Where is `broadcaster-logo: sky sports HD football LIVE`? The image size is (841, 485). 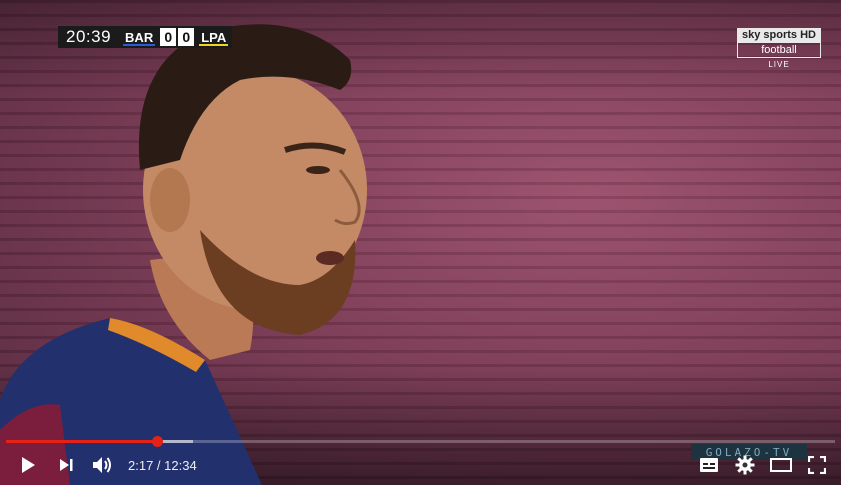 broadcaster-logo: sky sports HD football LIVE is located at coordinates (779, 48).